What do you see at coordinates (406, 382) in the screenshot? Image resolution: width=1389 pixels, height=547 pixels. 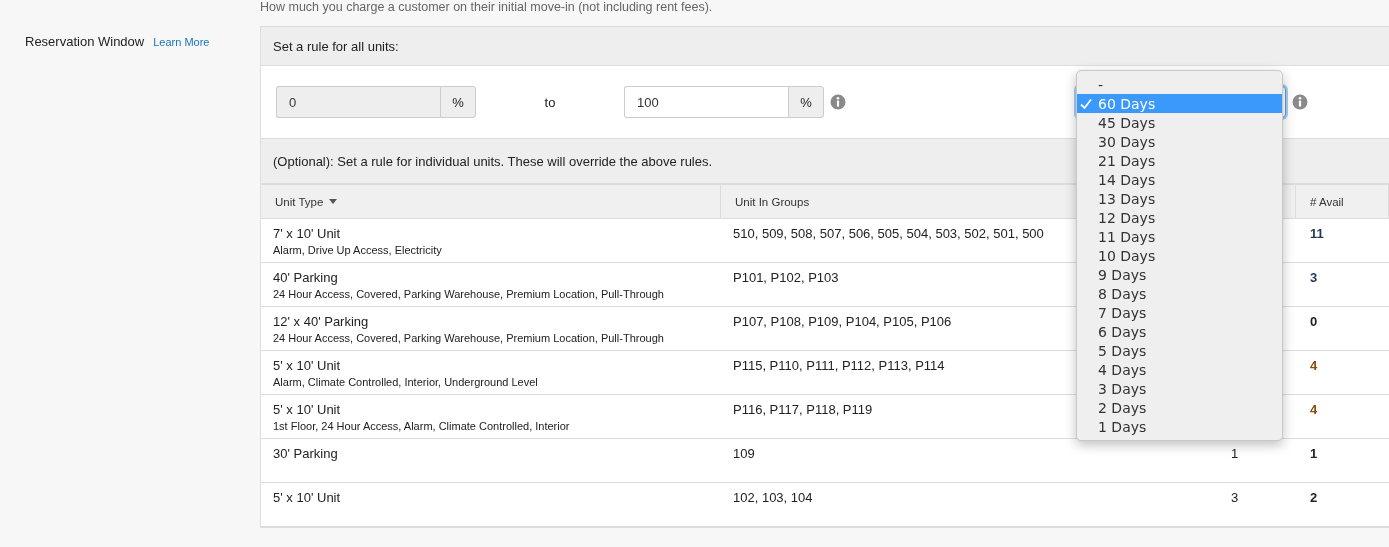 I see `unit-features-text: Alarm, Climate Controlled, Interior, Underground Level` at bounding box center [406, 382].